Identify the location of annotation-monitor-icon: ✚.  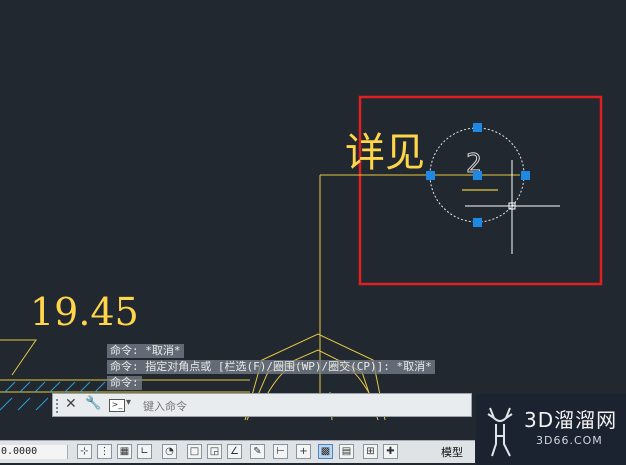
(390, 451).